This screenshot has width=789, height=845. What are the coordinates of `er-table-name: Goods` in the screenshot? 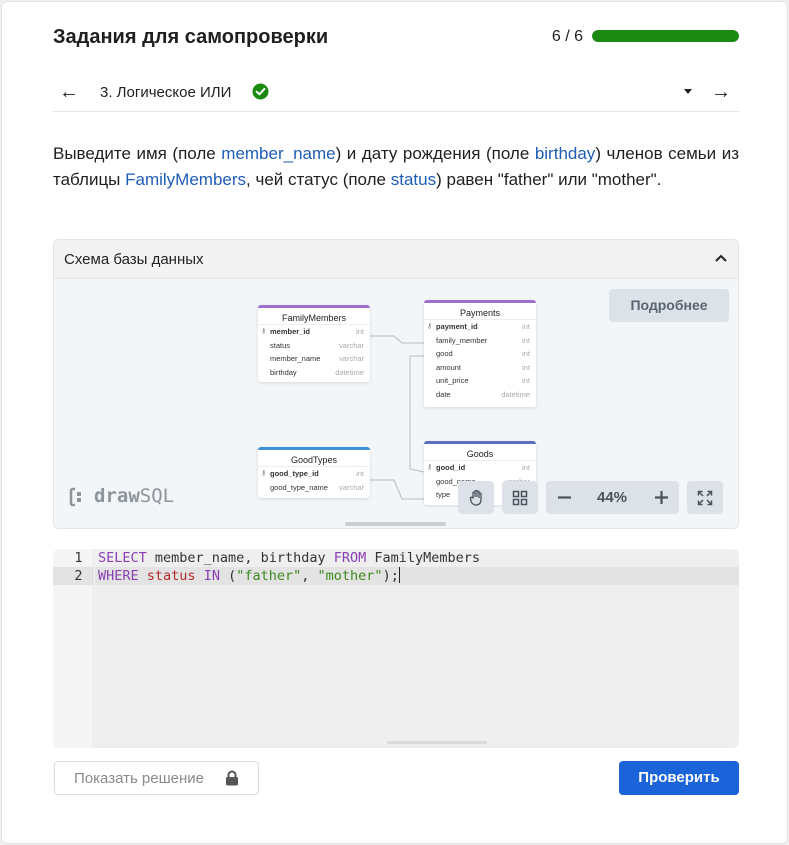 It's located at (480, 451).